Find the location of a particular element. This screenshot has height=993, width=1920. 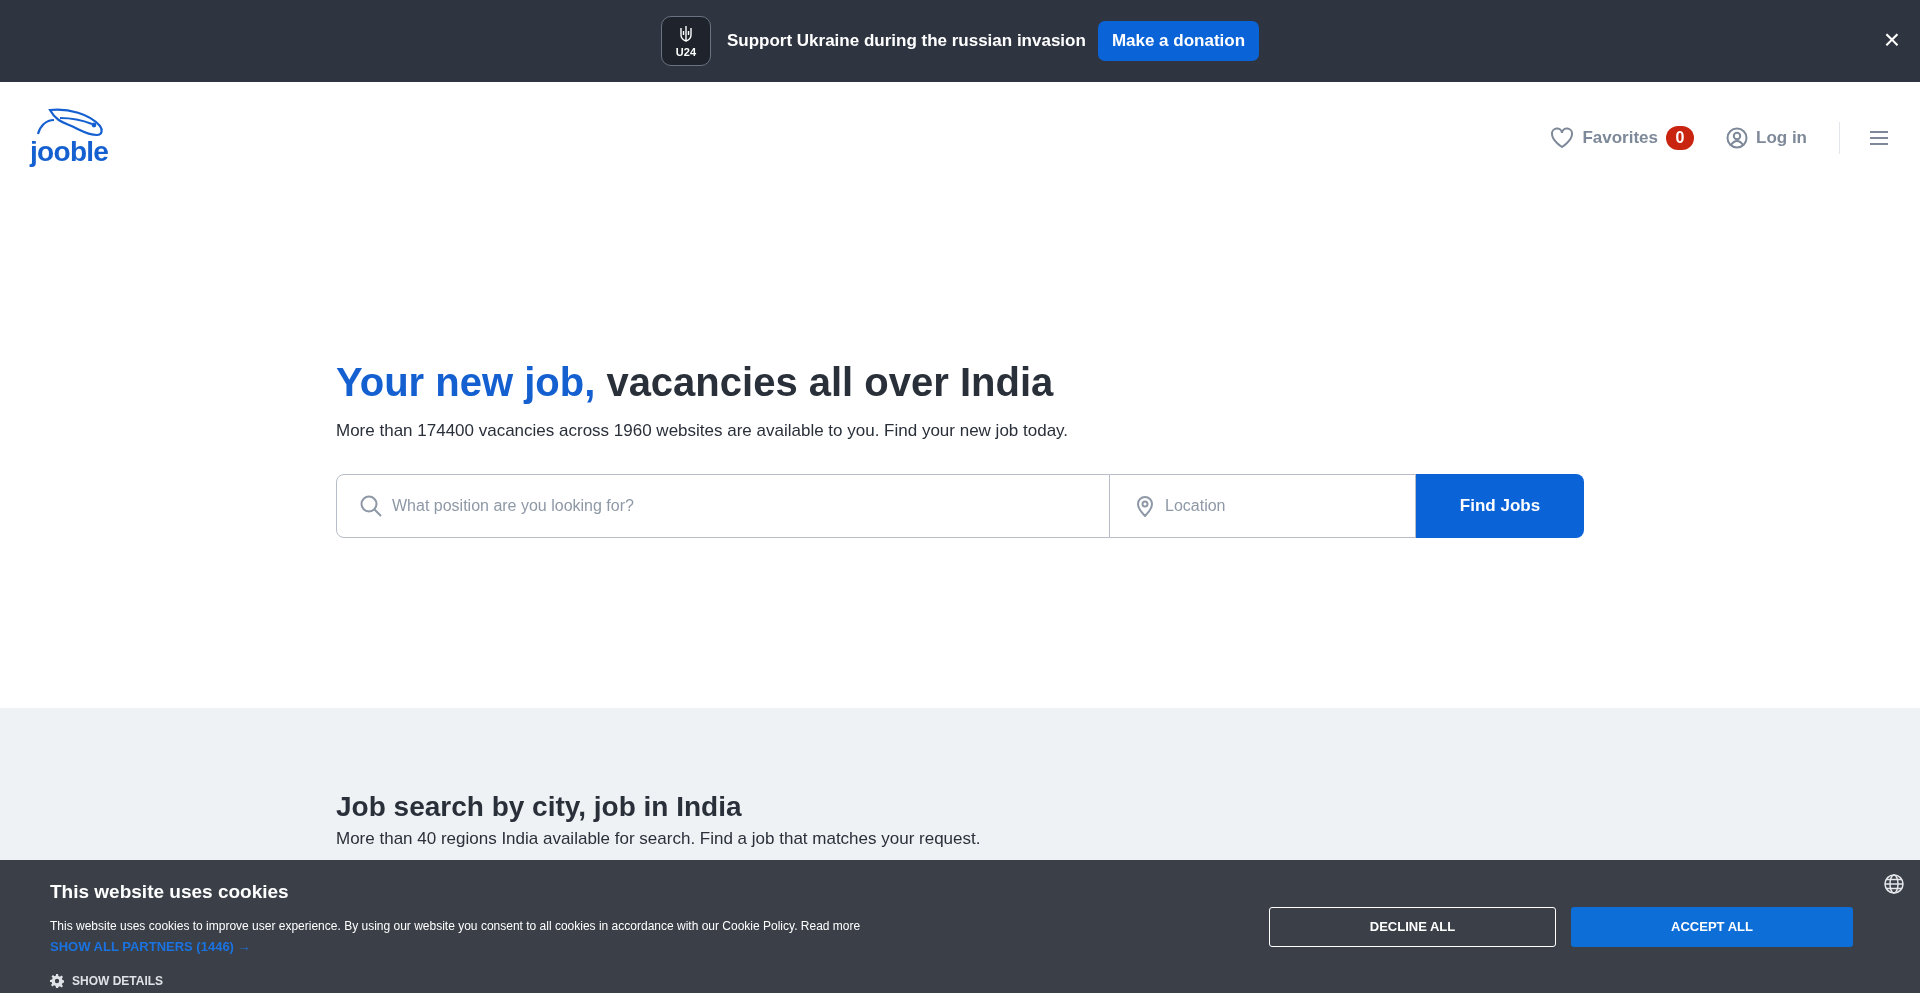

banner-message: Support Ukraine during the russian invasion is located at coordinates (906, 41).